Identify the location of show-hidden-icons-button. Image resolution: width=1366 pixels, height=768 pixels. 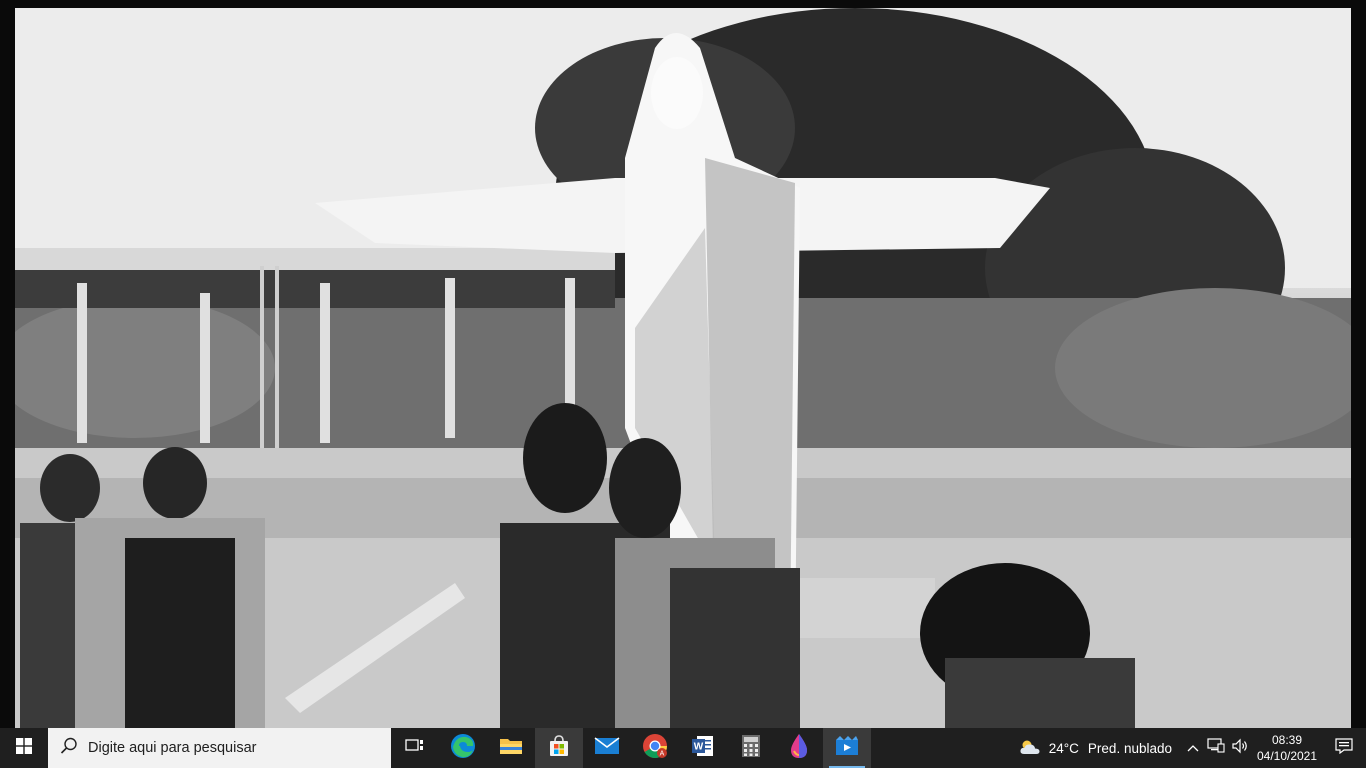
(1193, 748).